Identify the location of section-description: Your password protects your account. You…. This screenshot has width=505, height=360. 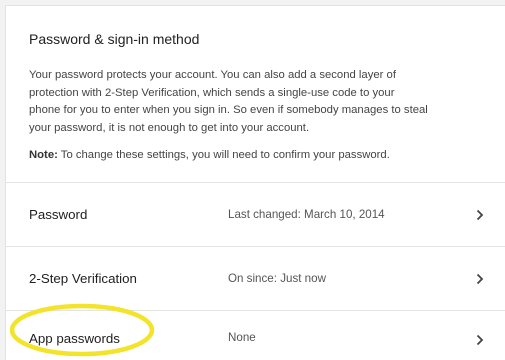
(228, 101).